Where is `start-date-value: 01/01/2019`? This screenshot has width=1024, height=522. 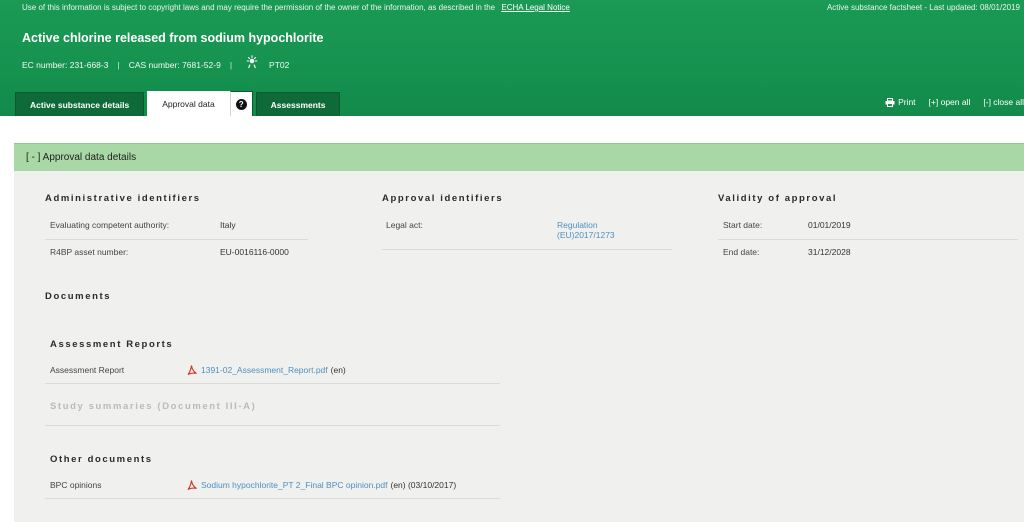 start-date-value: 01/01/2019 is located at coordinates (829, 225).